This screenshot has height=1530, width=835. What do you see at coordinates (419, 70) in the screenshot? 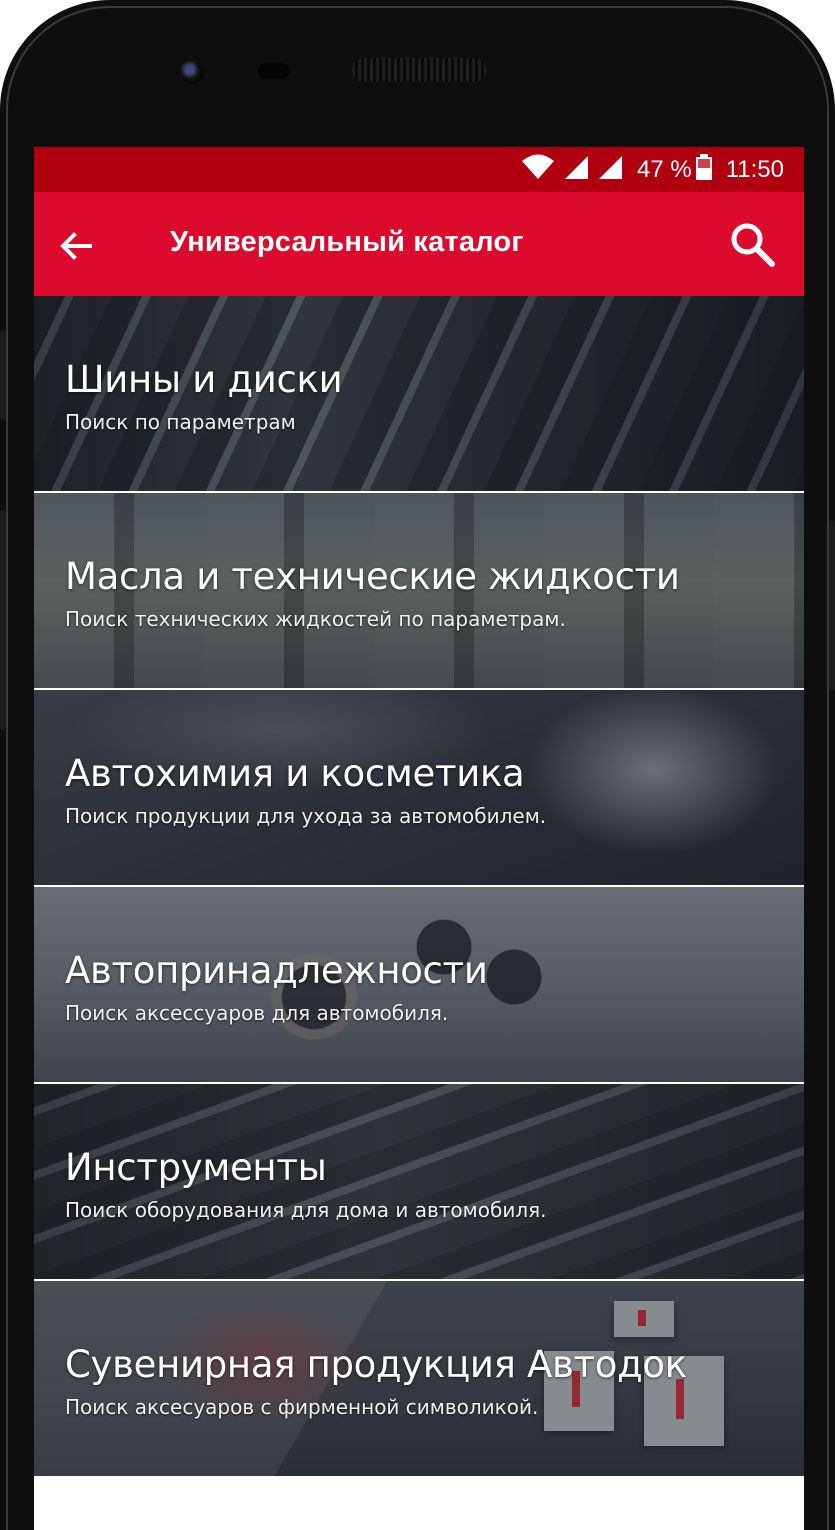
I see `earpiece-speaker` at bounding box center [419, 70].